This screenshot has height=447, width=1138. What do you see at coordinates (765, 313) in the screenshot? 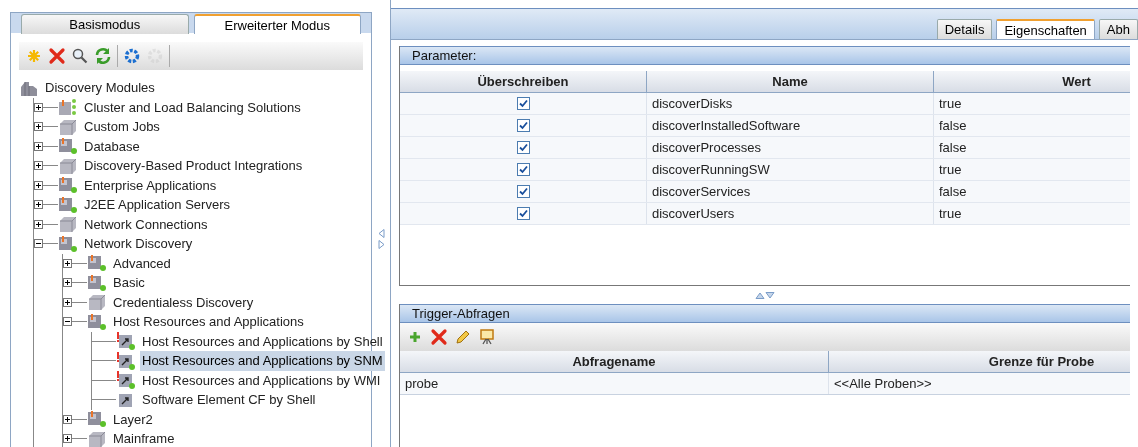
I see `section-header: Trigger-Abfragen` at bounding box center [765, 313].